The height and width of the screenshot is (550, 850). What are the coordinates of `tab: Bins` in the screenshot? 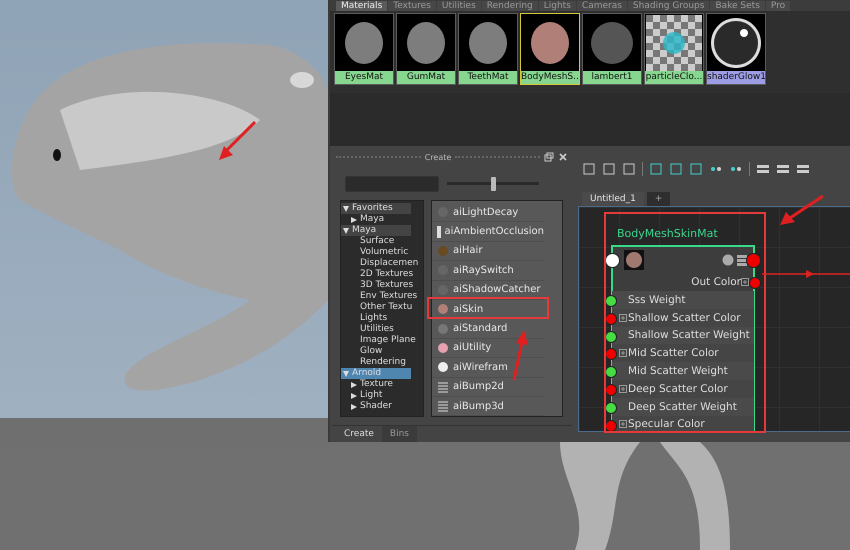 It's located at (399, 434).